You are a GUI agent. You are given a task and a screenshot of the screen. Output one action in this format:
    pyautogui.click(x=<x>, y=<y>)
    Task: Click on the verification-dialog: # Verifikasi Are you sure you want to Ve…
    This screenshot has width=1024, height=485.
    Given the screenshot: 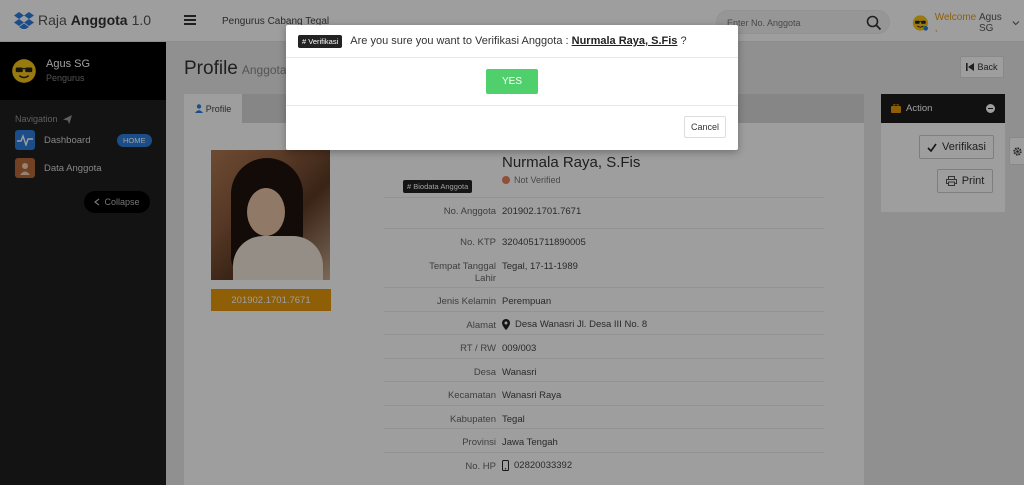 What is the action you would take?
    pyautogui.click(x=512, y=87)
    